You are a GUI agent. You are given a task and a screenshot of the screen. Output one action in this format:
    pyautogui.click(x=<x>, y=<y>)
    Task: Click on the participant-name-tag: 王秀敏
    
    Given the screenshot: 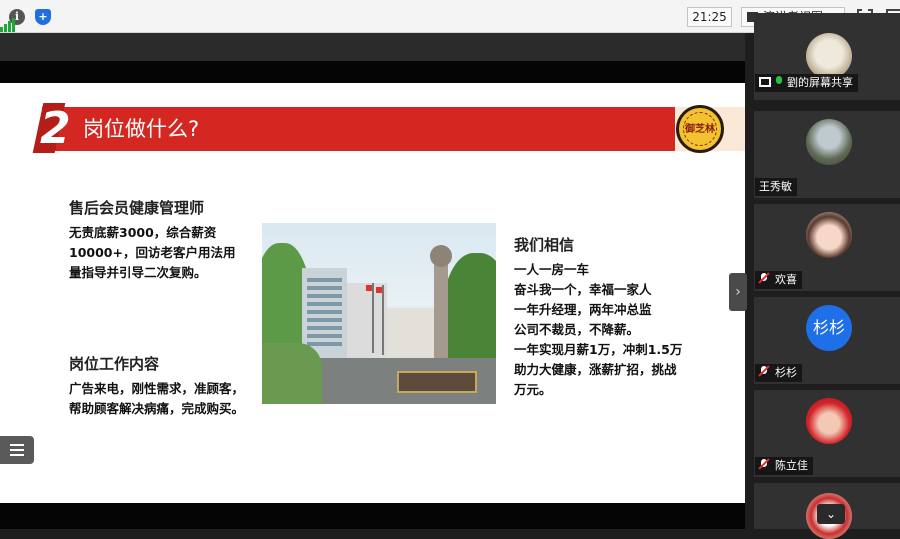 What is the action you would take?
    pyautogui.click(x=776, y=187)
    